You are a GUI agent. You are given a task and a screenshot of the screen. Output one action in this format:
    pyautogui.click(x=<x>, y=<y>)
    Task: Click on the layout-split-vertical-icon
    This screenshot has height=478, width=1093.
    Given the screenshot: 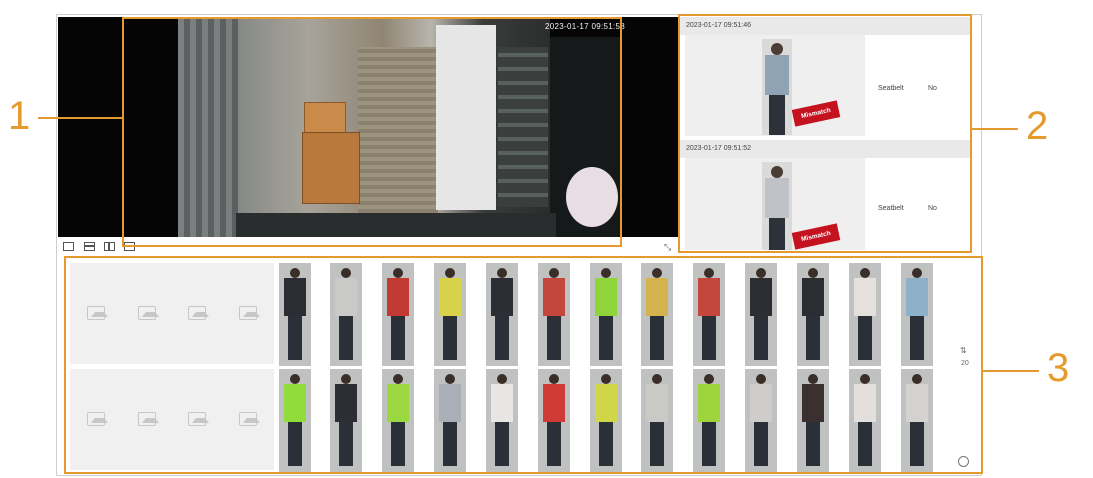 What is the action you would take?
    pyautogui.click(x=109, y=246)
    